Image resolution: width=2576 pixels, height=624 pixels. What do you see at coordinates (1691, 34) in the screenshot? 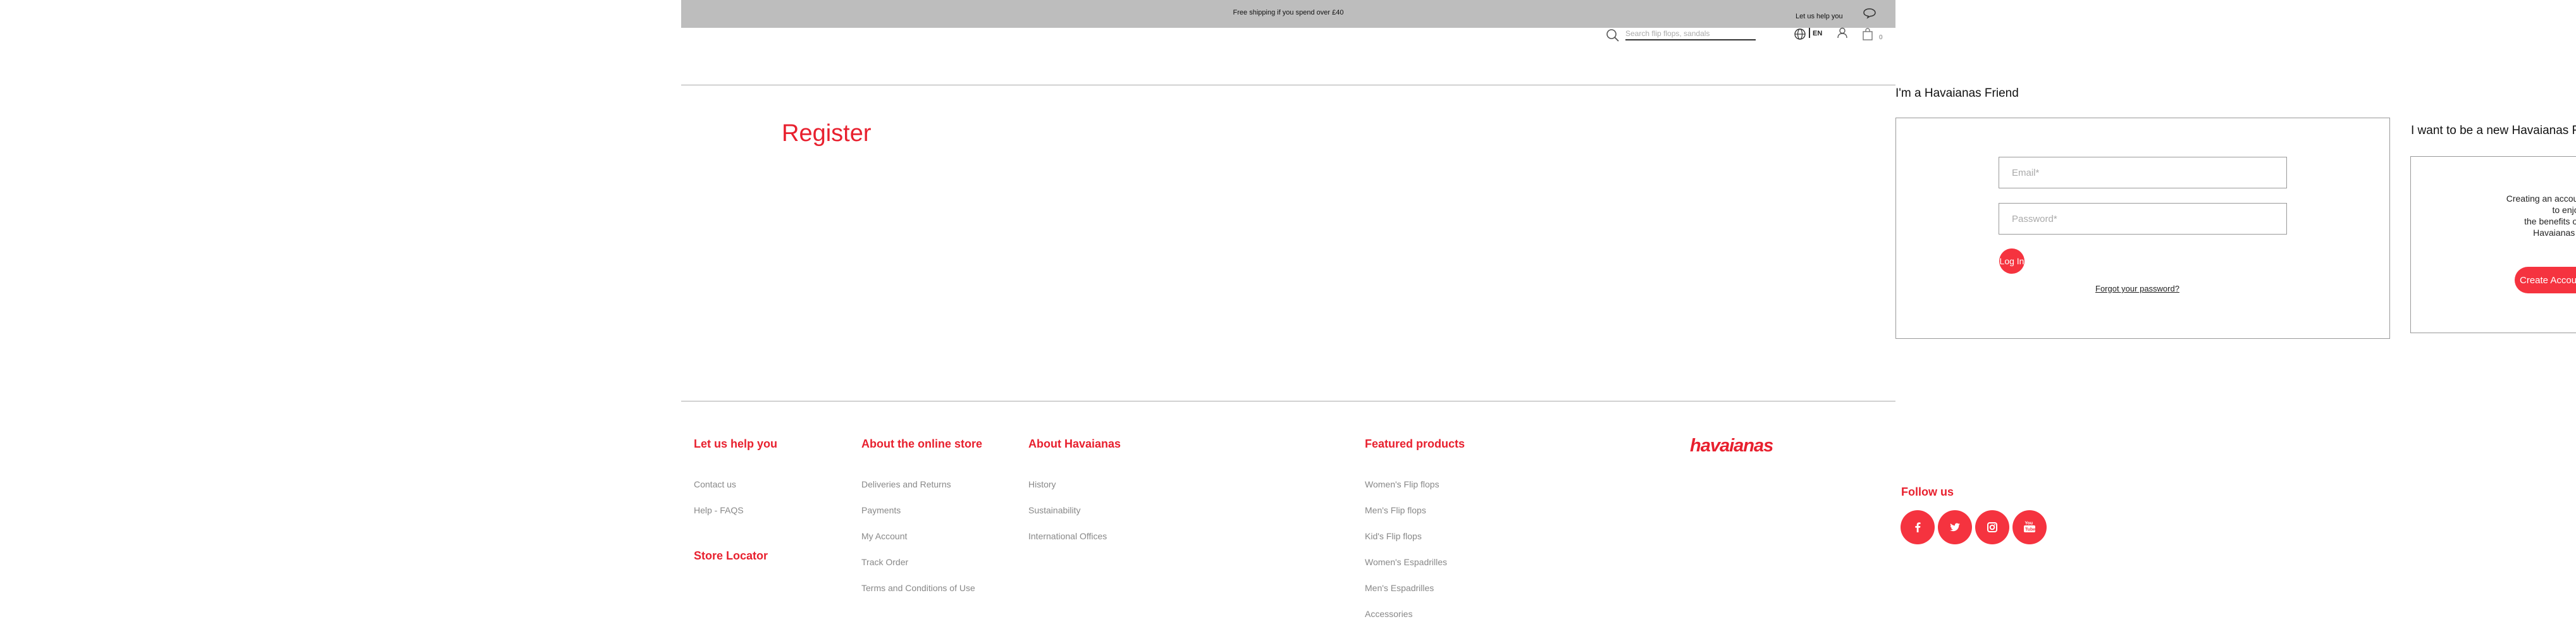
I see `search-input` at bounding box center [1691, 34].